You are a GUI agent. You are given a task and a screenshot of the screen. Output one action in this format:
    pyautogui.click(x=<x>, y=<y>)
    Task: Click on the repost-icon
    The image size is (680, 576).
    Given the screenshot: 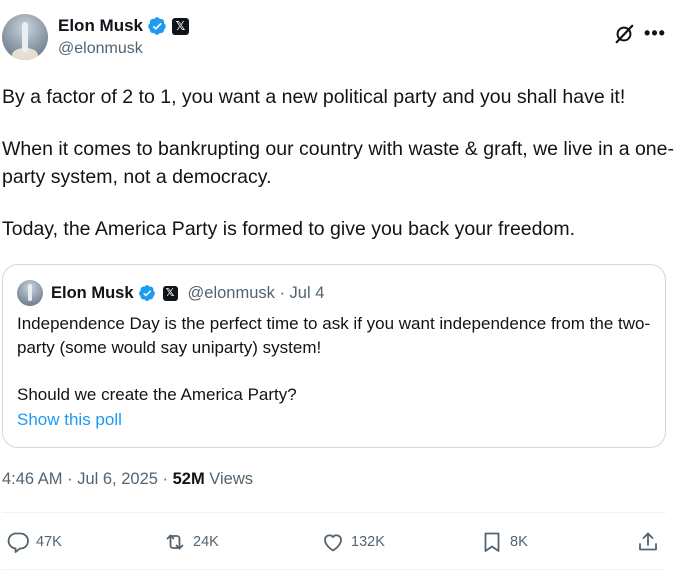 What is the action you would take?
    pyautogui.click(x=175, y=542)
    